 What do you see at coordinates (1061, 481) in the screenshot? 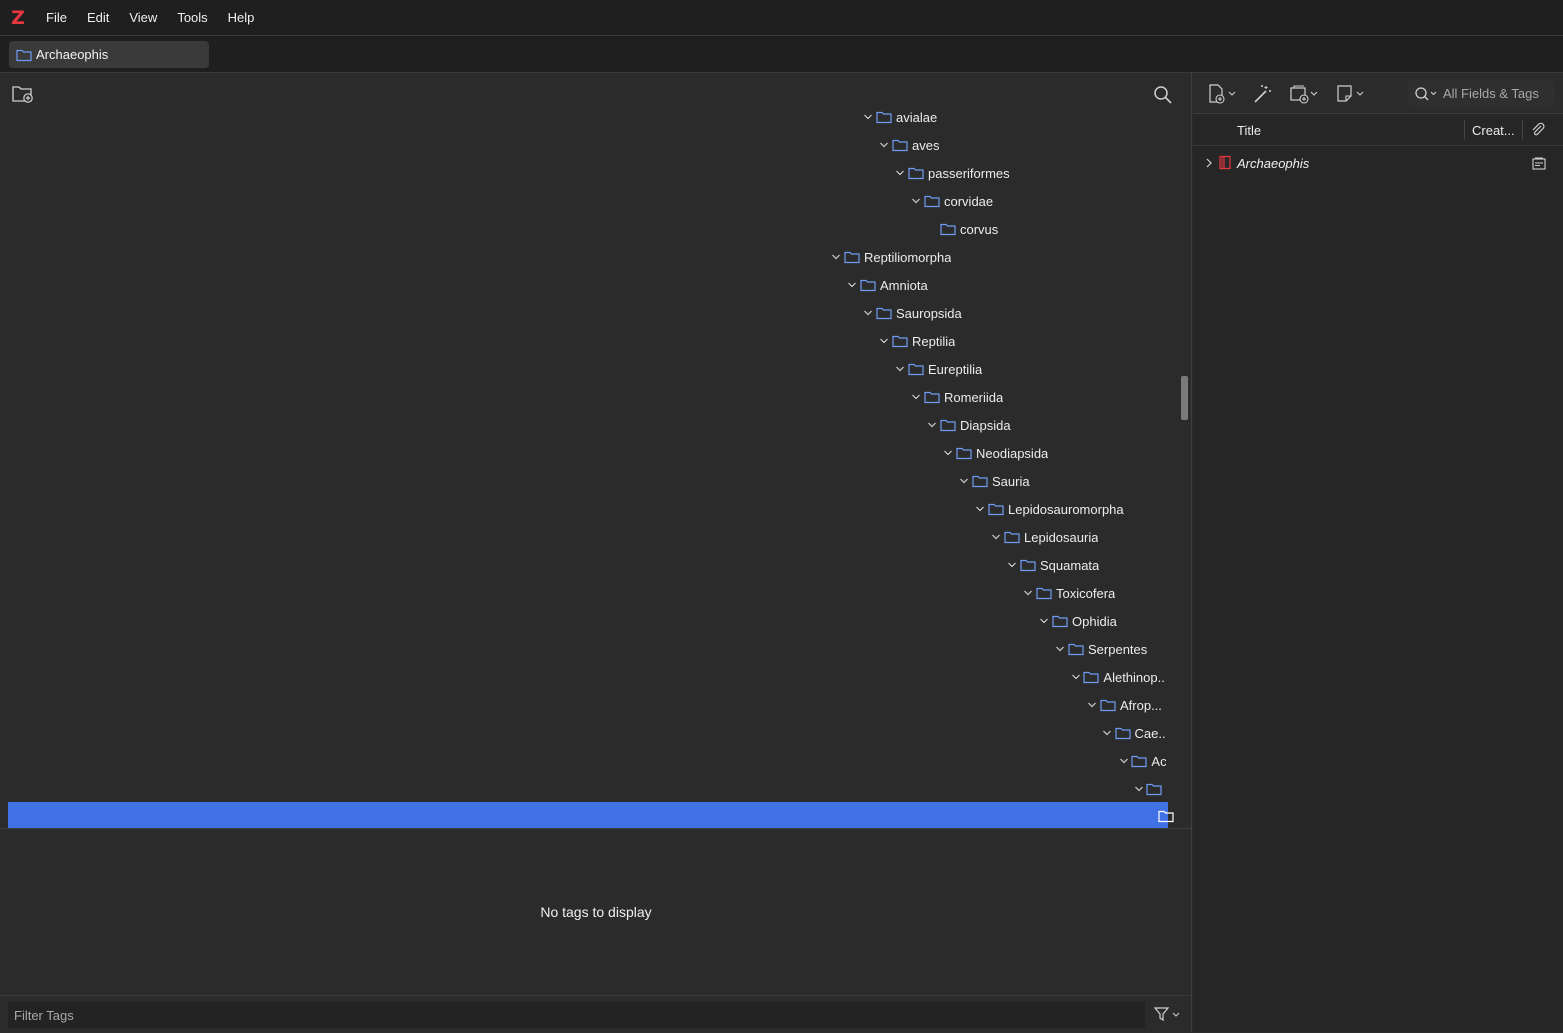
I see `collection-tree-row: Sauria` at bounding box center [1061, 481].